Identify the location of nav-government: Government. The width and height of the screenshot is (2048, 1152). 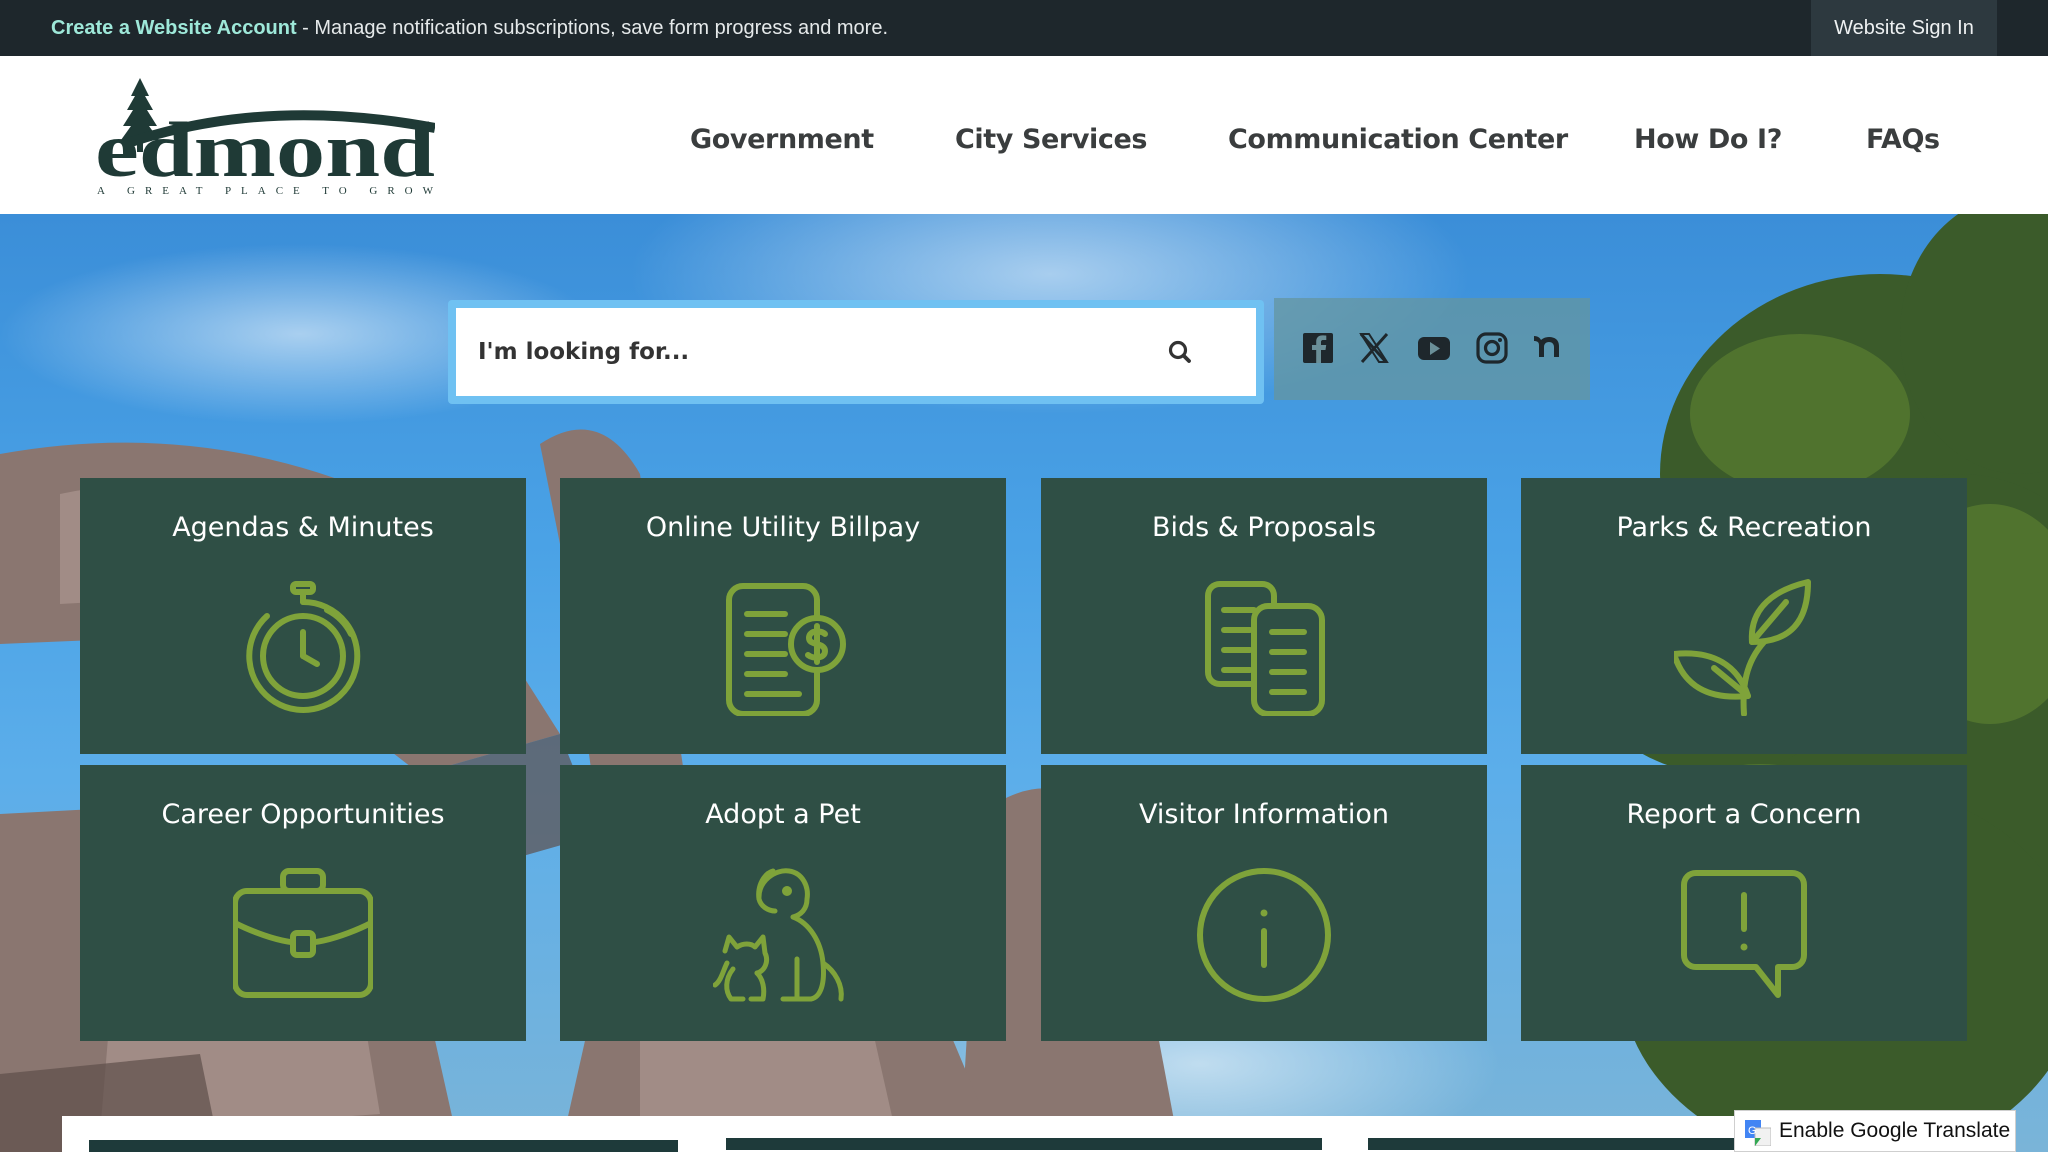
(782, 135).